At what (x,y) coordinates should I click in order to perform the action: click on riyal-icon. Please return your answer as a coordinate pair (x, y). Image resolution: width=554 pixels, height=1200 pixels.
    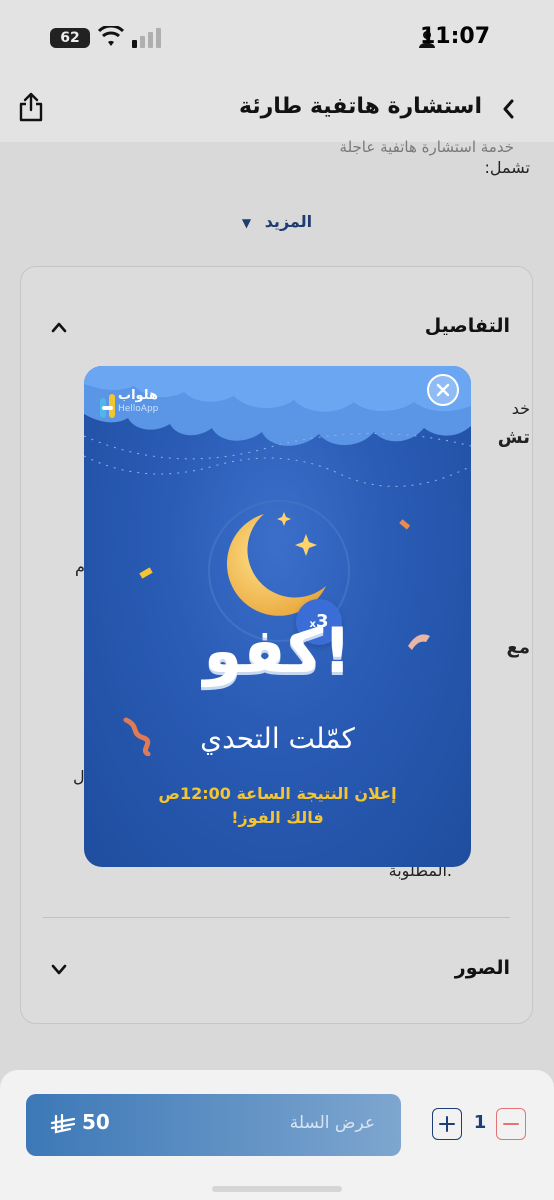
    Looking at the image, I should click on (63, 1124).